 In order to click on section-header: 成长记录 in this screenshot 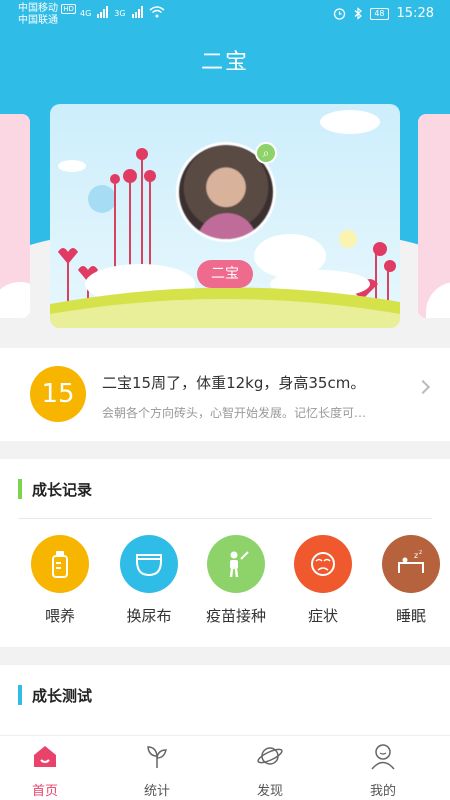, I will do `click(55, 489)`.